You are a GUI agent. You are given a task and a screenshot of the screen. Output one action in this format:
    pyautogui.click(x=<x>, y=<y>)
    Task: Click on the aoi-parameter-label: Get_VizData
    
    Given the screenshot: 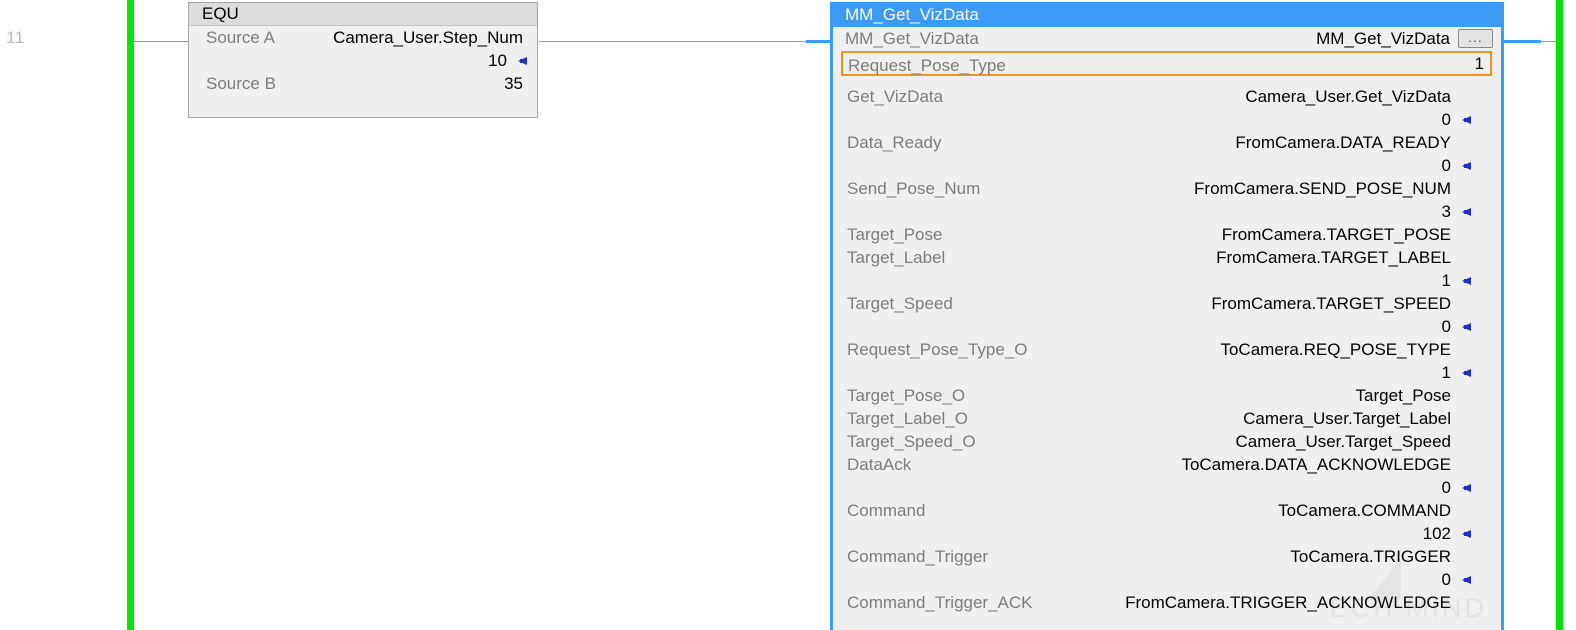 What is the action you would take?
    pyautogui.click(x=895, y=96)
    